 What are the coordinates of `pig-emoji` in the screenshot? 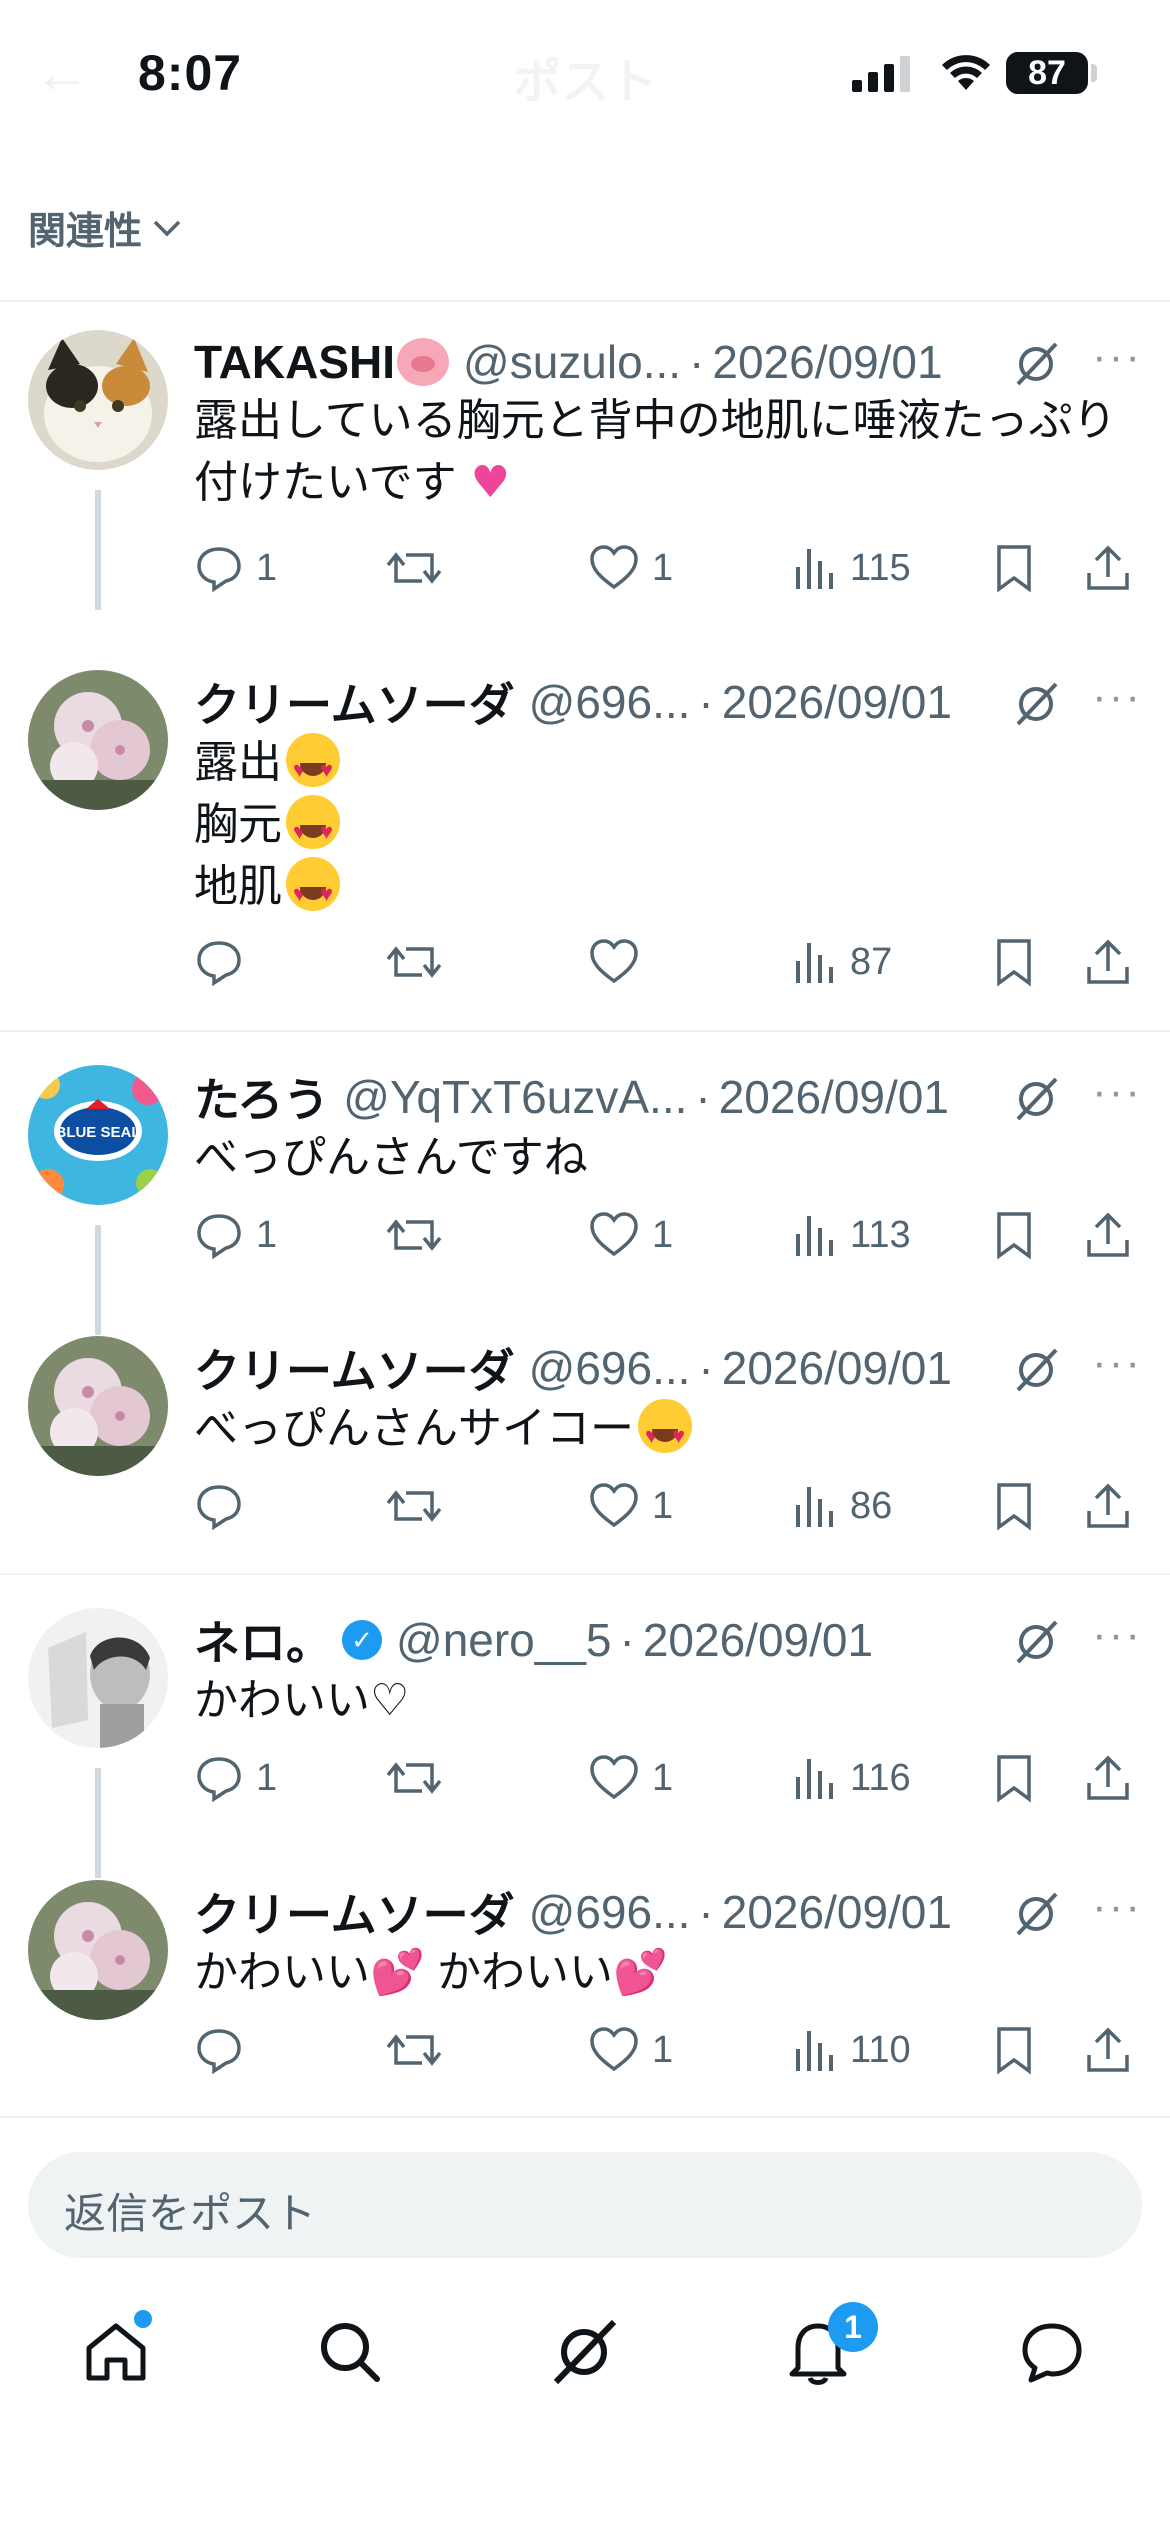 It's located at (423, 362).